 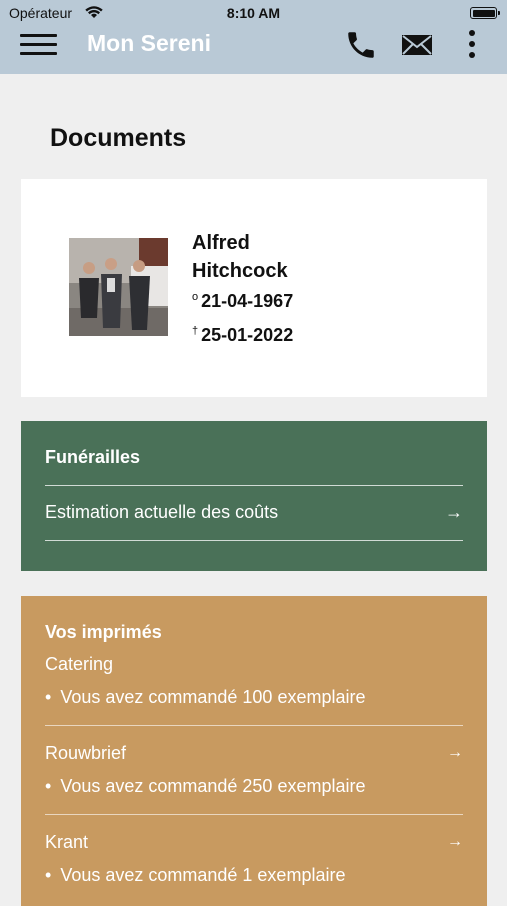 I want to click on print-item-title: Rouwbrief, so click(x=85, y=753).